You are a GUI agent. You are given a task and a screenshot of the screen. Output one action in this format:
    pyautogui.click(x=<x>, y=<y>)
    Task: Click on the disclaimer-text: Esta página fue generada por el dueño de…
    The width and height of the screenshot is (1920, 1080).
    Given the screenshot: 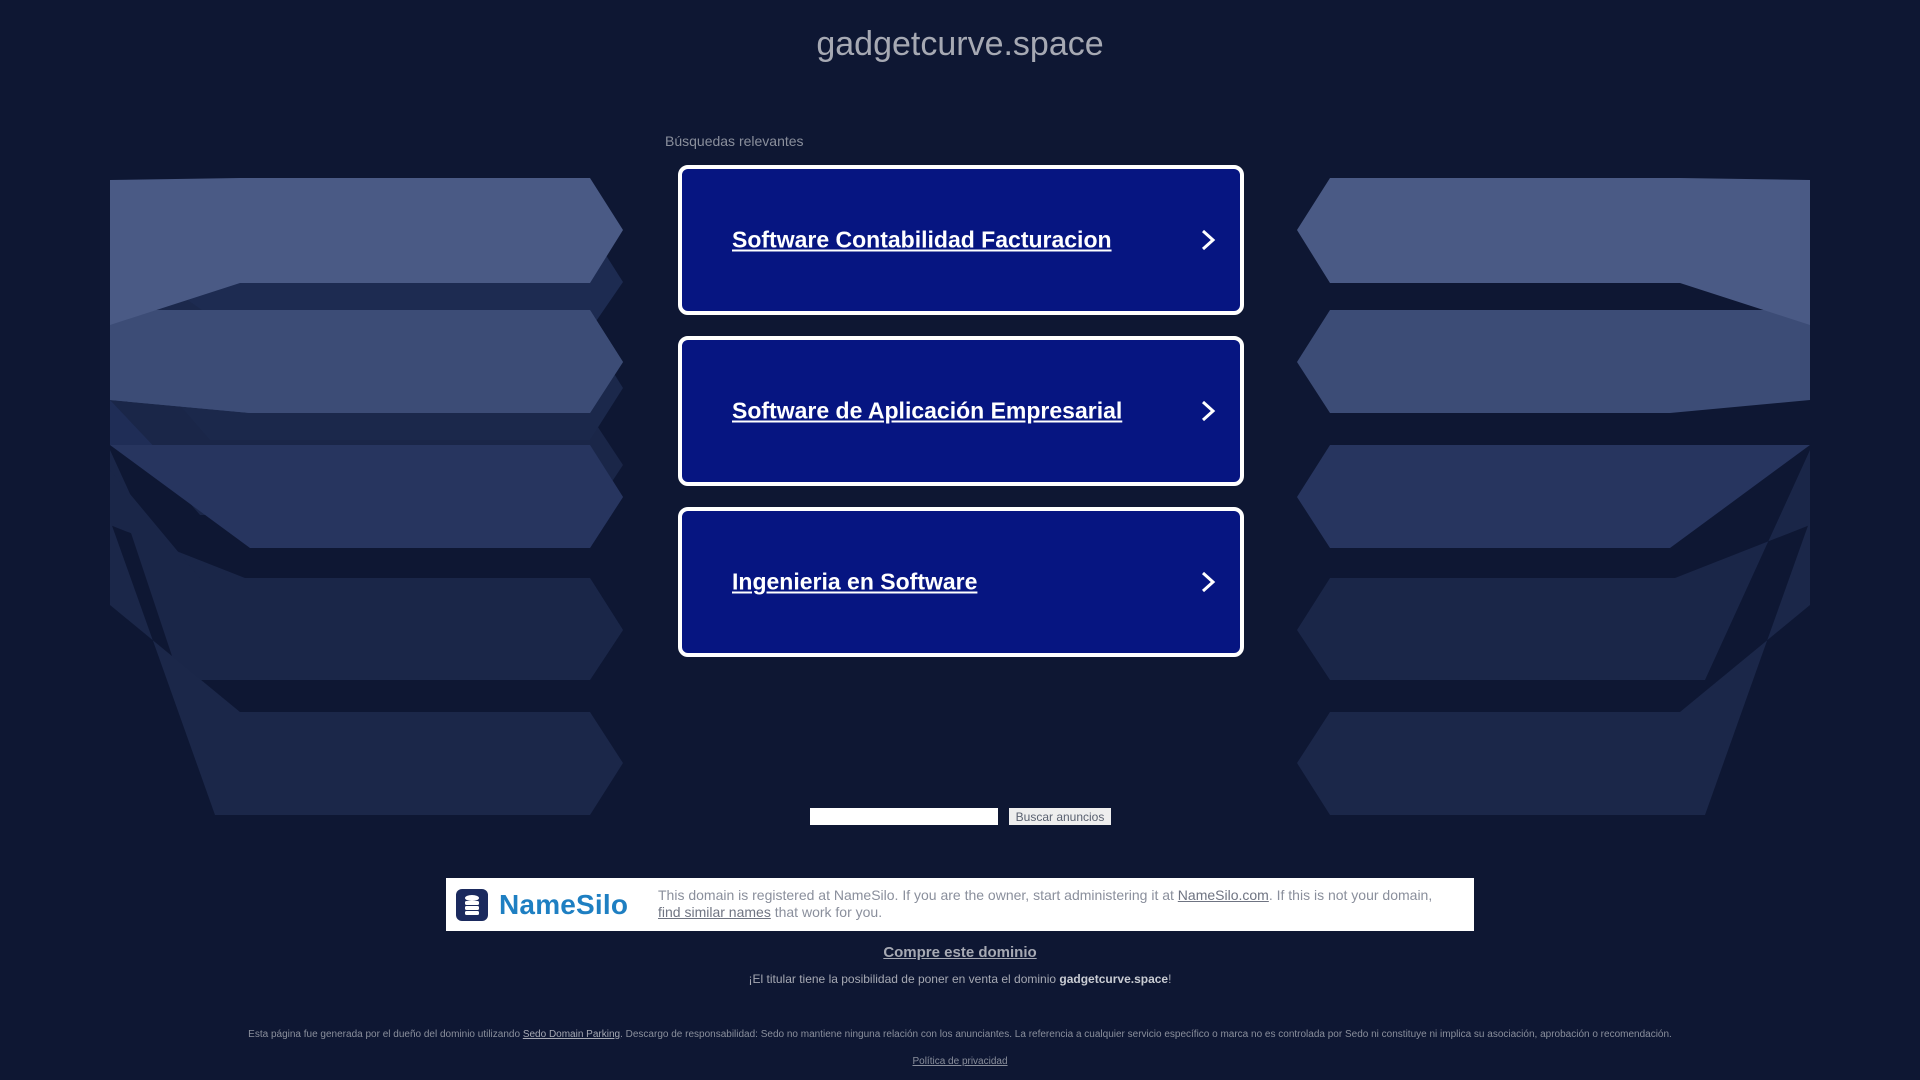 What is the action you would take?
    pyautogui.click(x=385, y=1034)
    